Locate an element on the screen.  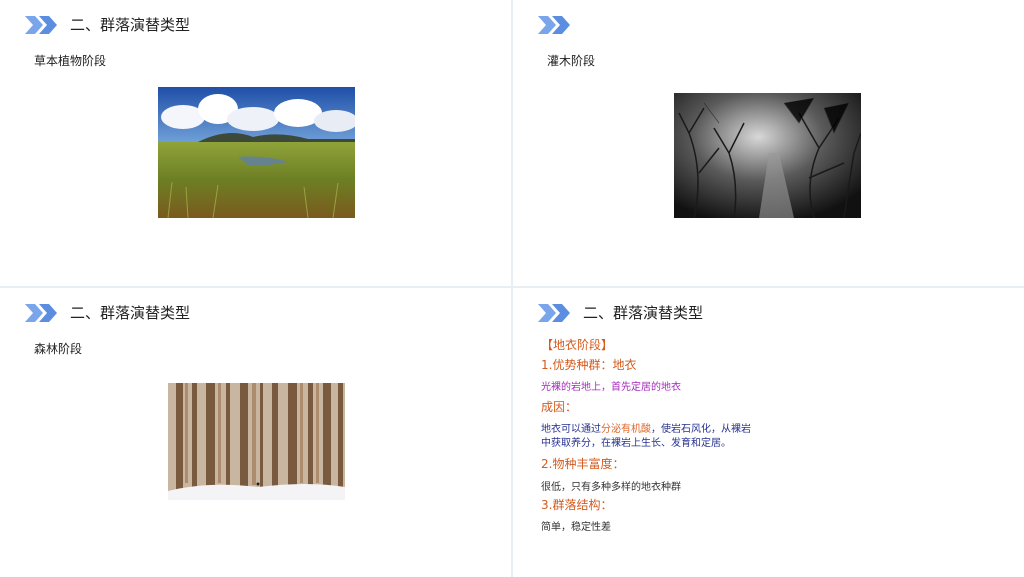
cause-text-line2: 中获取养分，在裸岩上生长、发育和定居。 is located at coordinates (636, 443).